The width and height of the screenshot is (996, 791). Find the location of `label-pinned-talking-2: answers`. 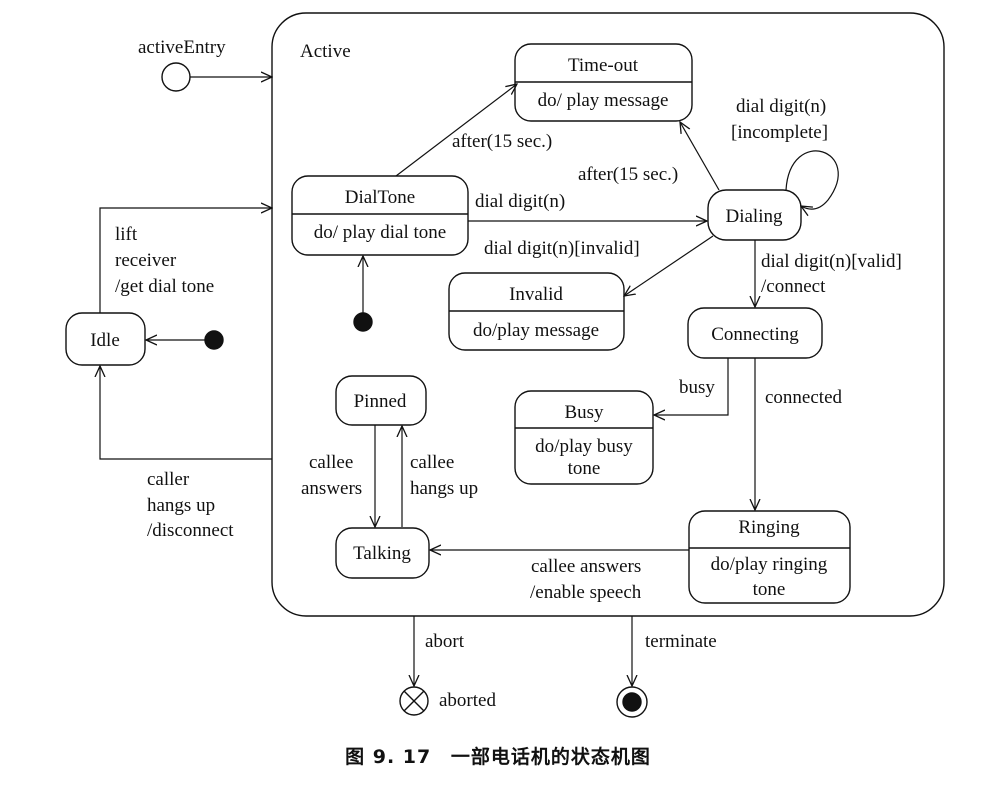

label-pinned-talking-2: answers is located at coordinates (331, 488).